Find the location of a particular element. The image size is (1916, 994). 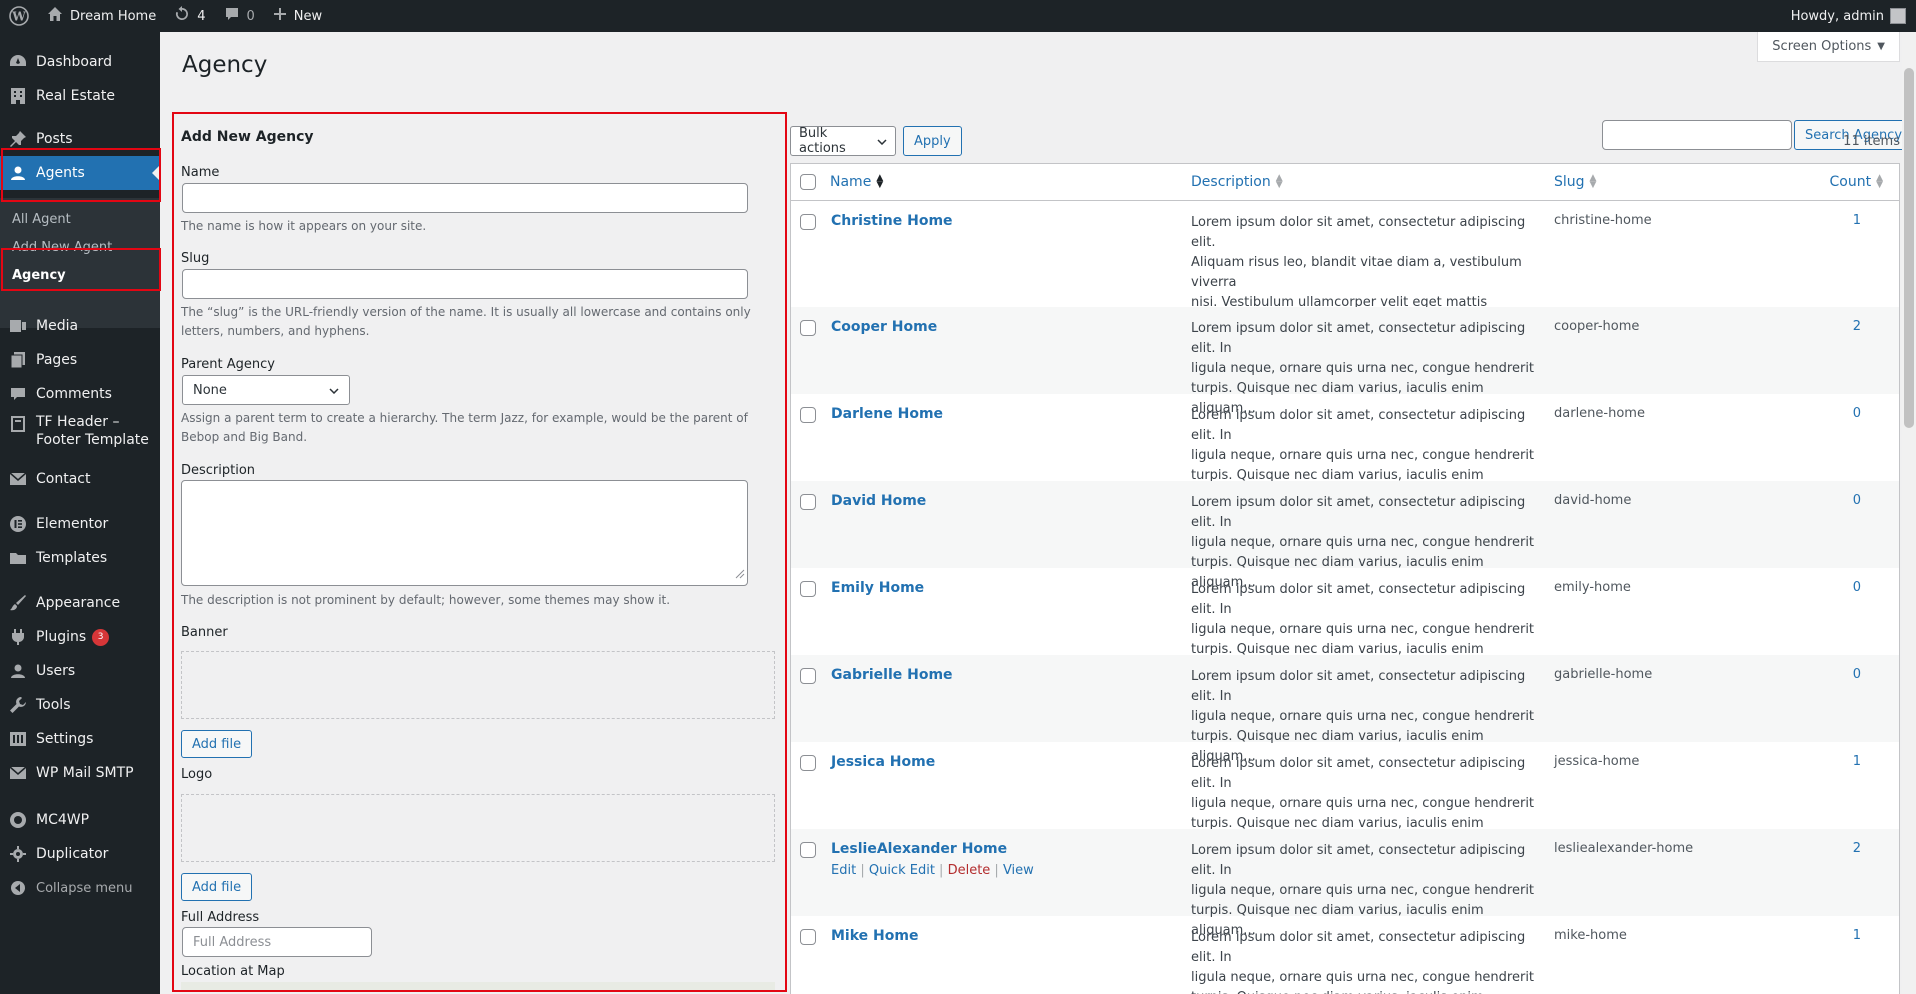

sidebar-item-real-estate: Real Estate is located at coordinates (80, 96).